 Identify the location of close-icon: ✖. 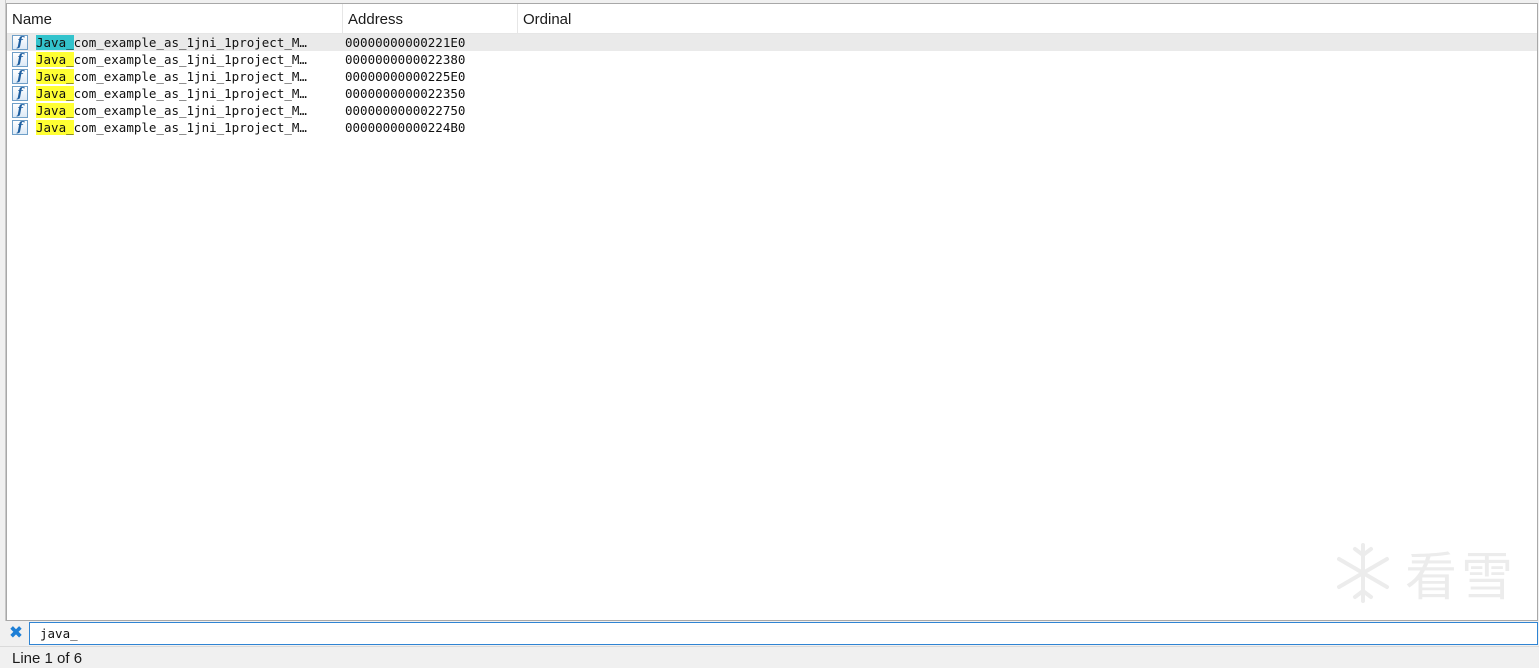
(16, 633).